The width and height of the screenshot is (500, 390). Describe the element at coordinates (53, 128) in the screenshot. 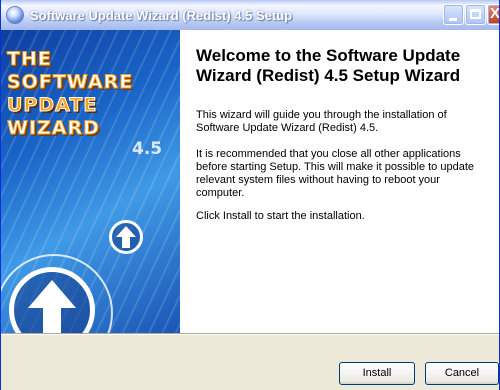

I see `logo-line-wizard: WIZARD` at that location.